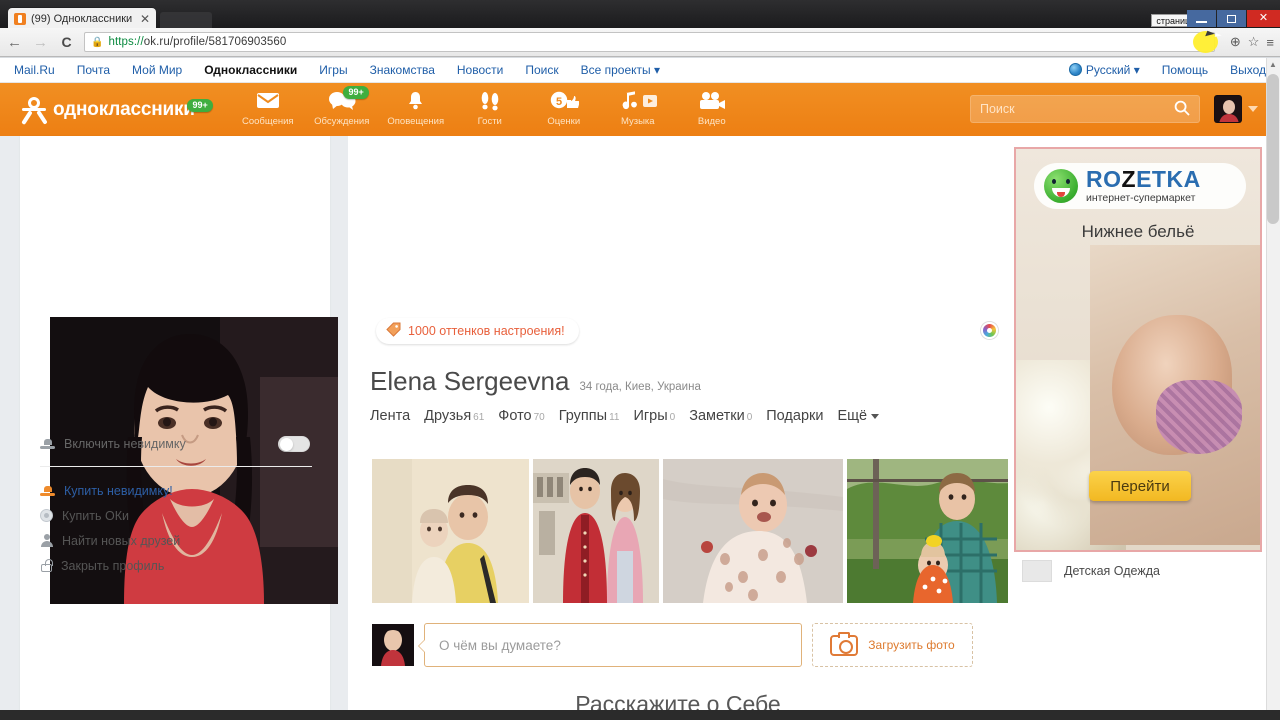 This screenshot has height=720, width=1280. I want to click on maximize-button, so click(1231, 18).